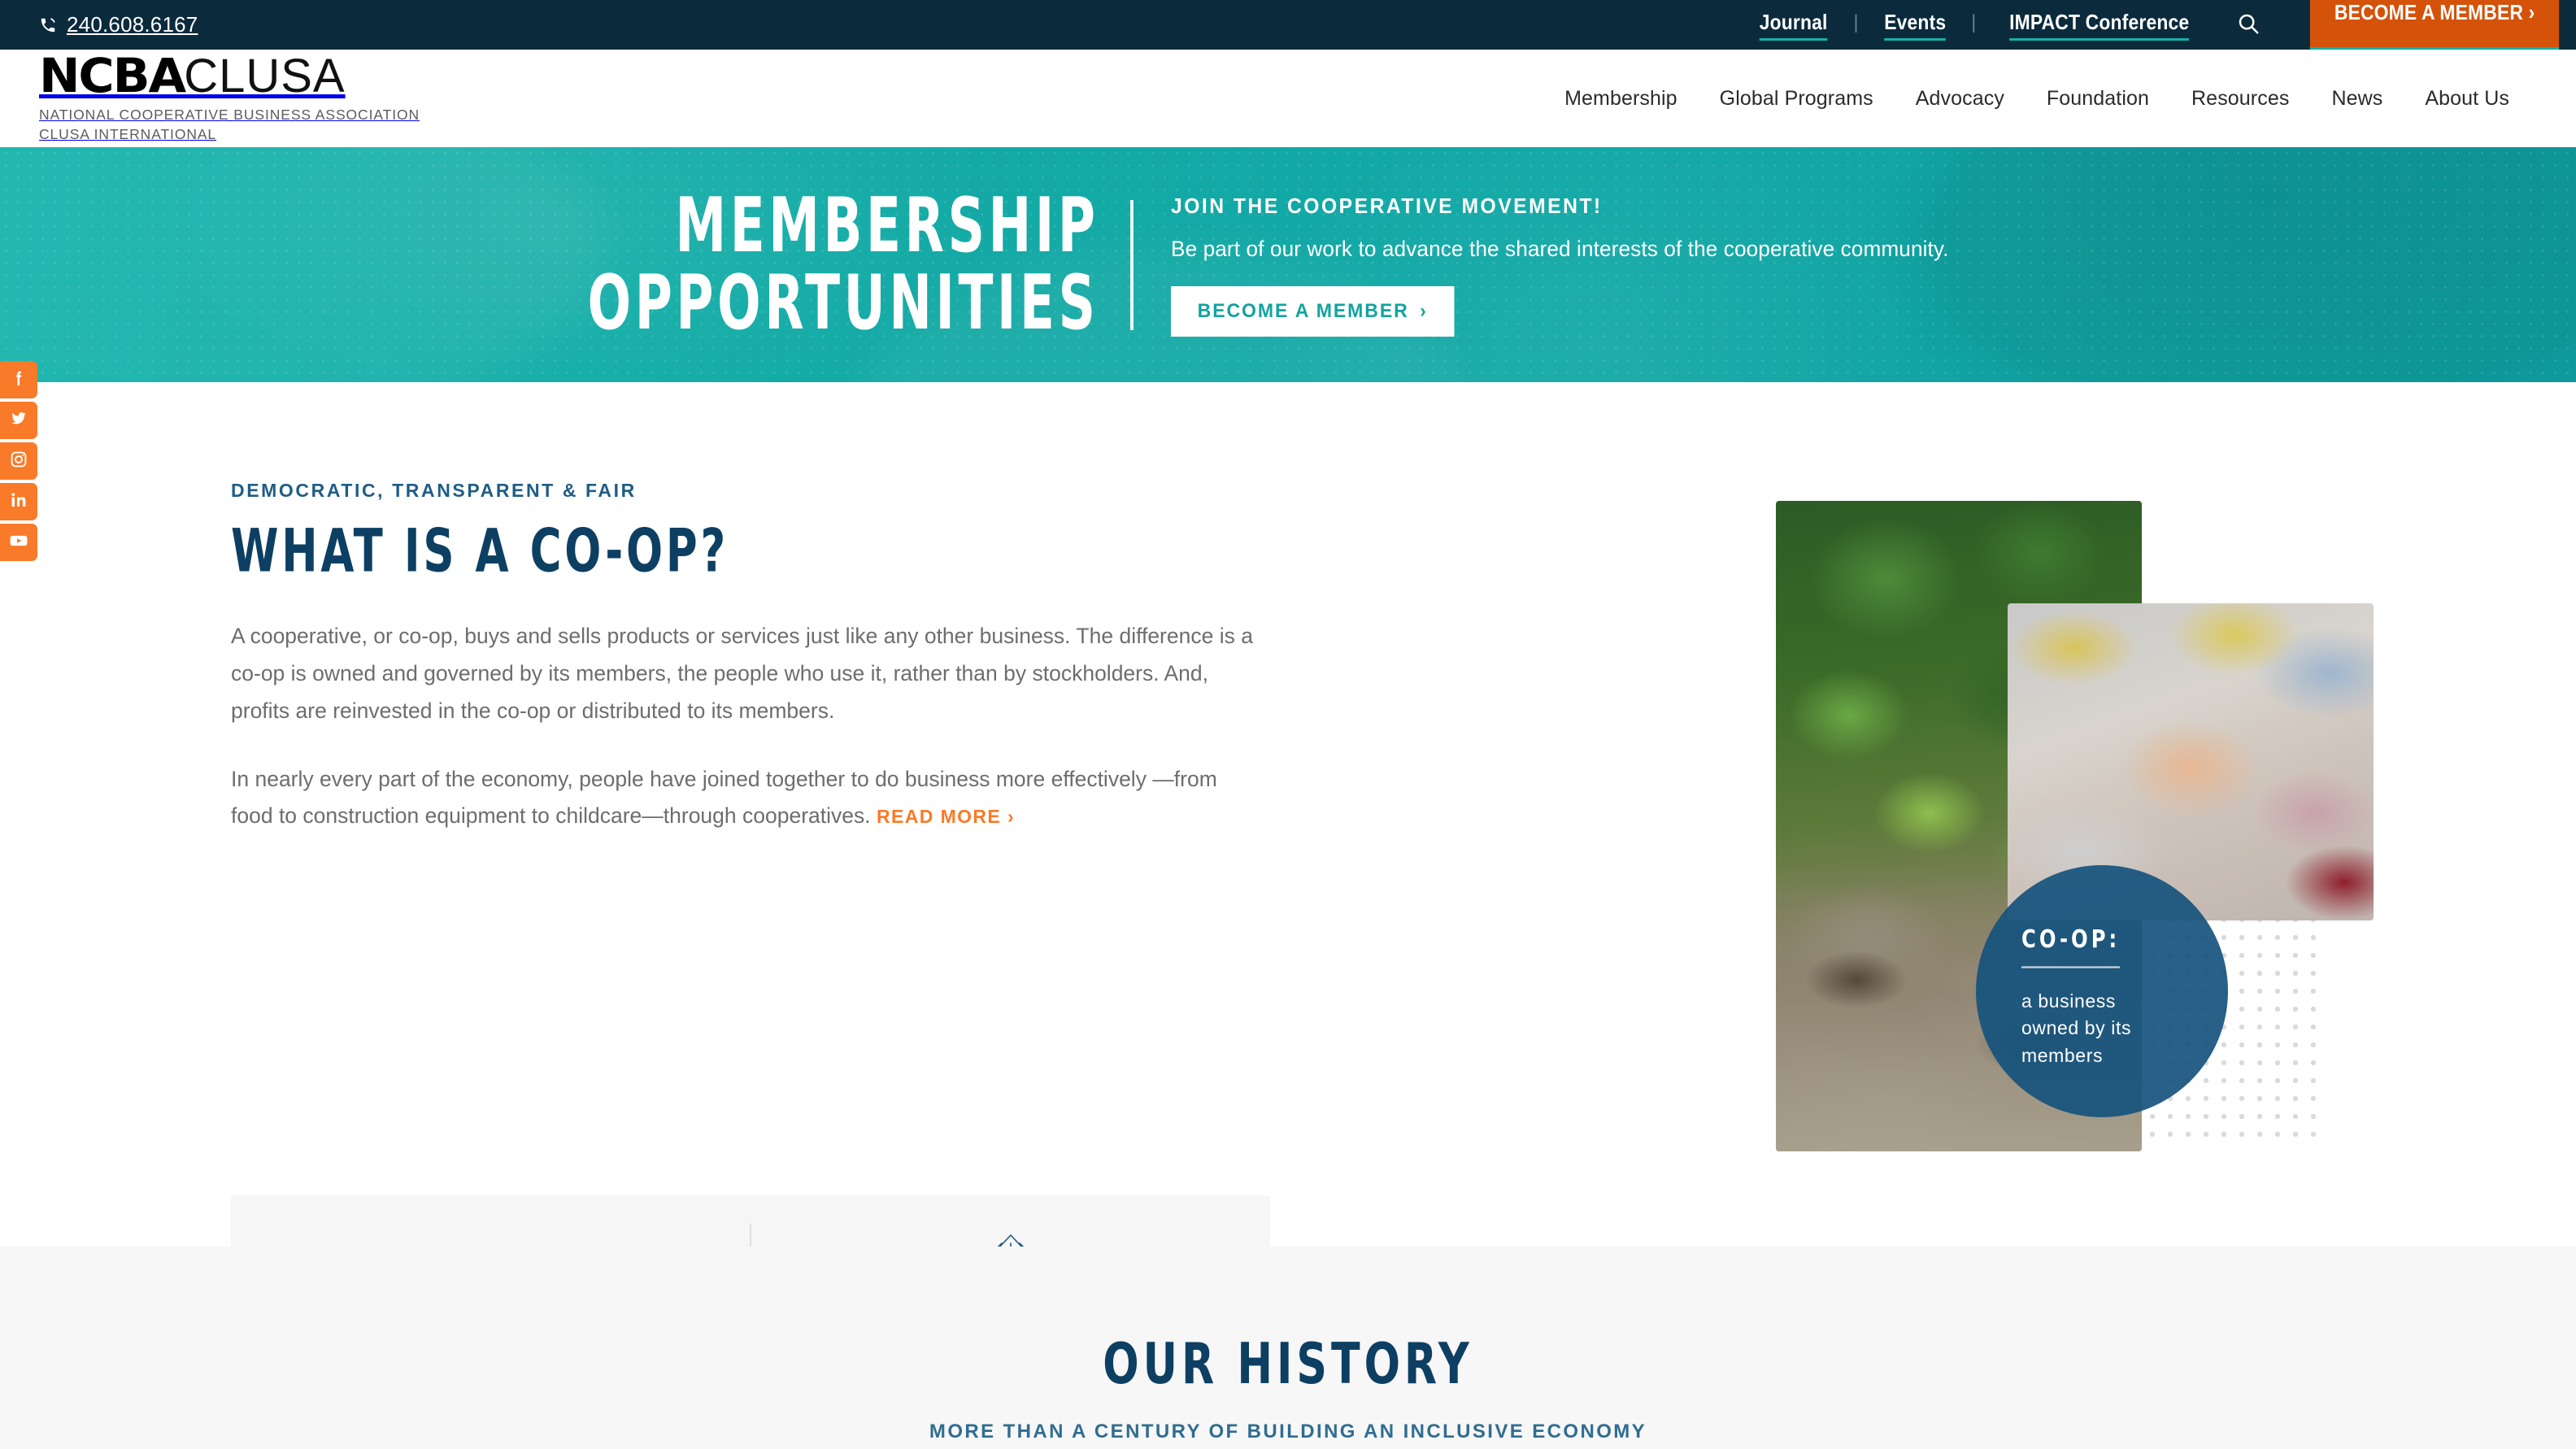  Describe the element at coordinates (1288, 1363) in the screenshot. I see `our-history-title: OUR HISTORY` at that location.